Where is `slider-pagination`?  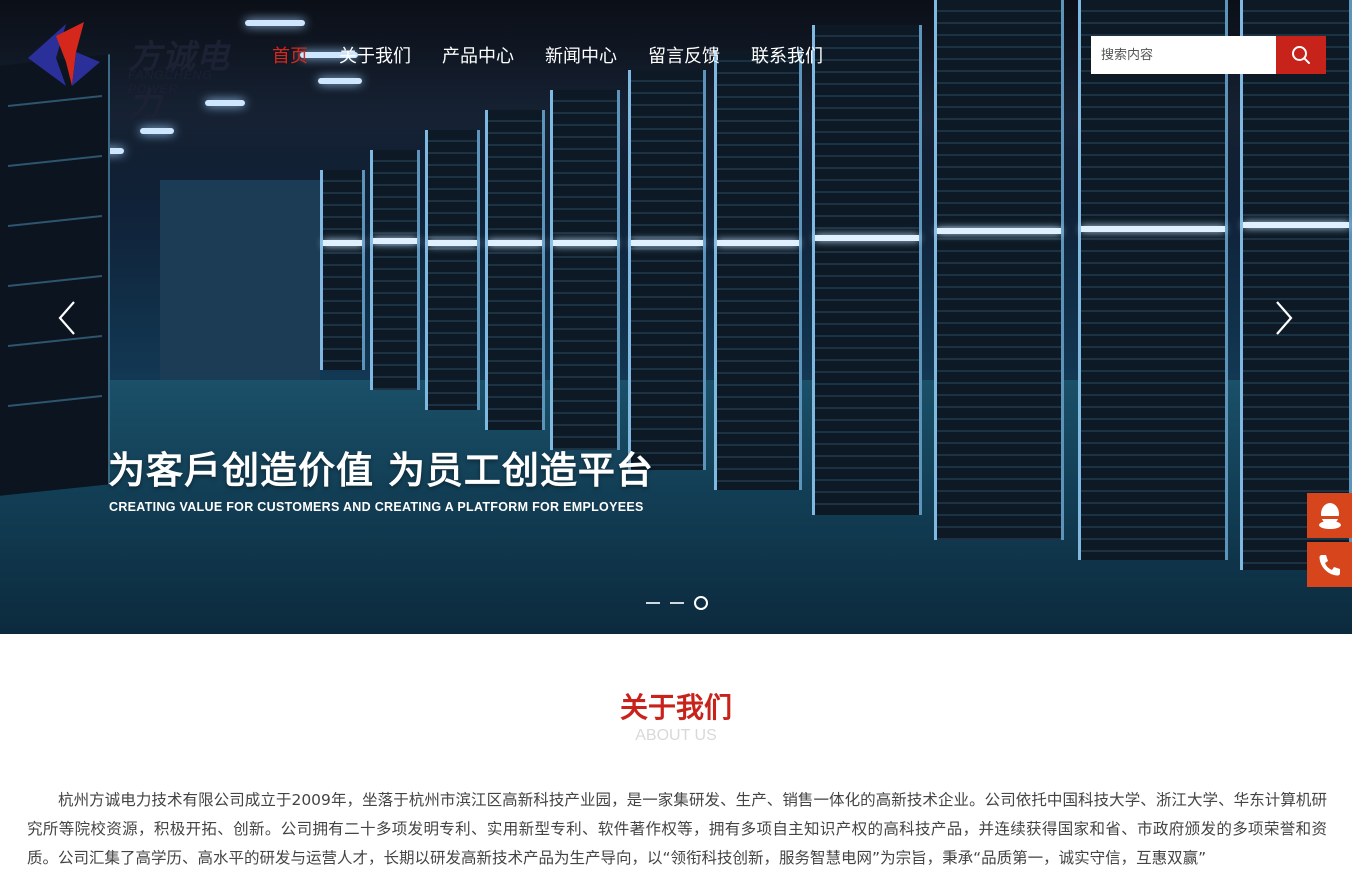 slider-pagination is located at coordinates (677, 603).